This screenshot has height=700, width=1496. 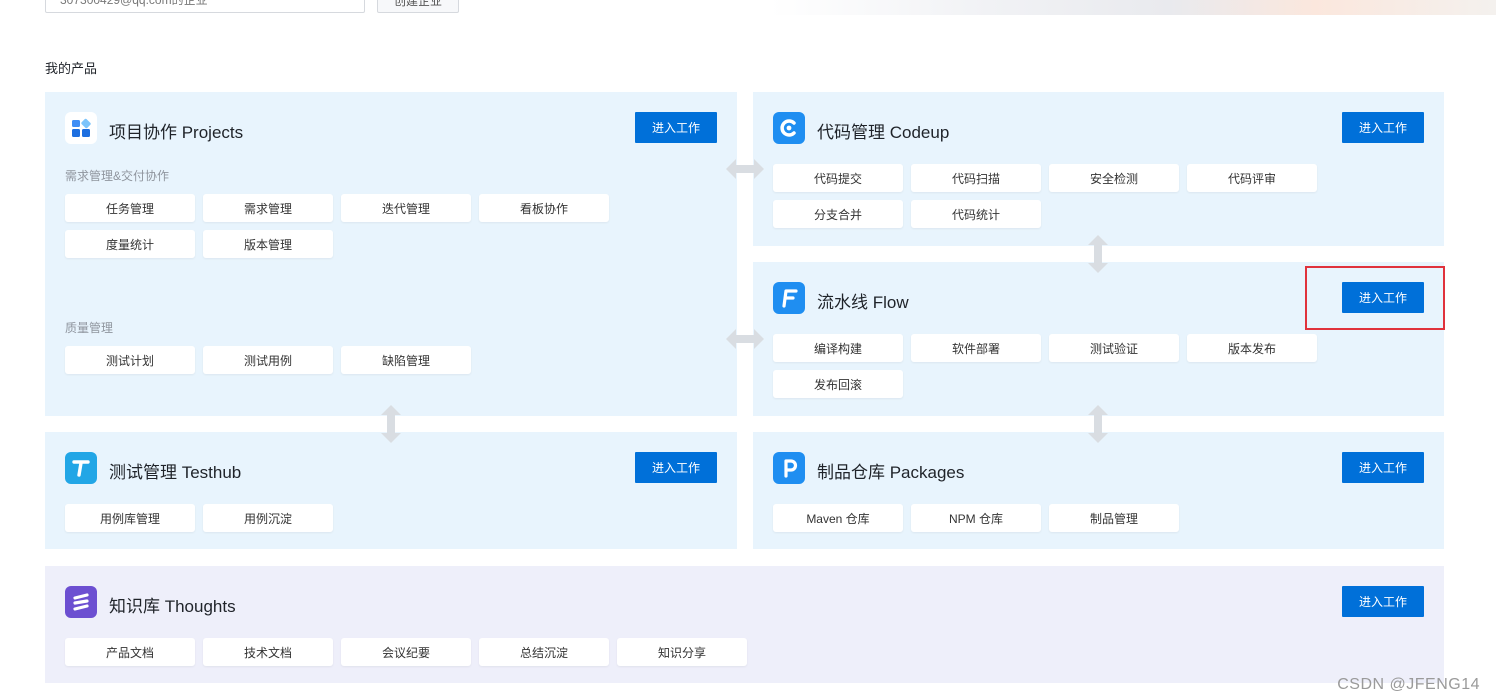 What do you see at coordinates (268, 652) in the screenshot?
I see `feature-chip: 技术文档` at bounding box center [268, 652].